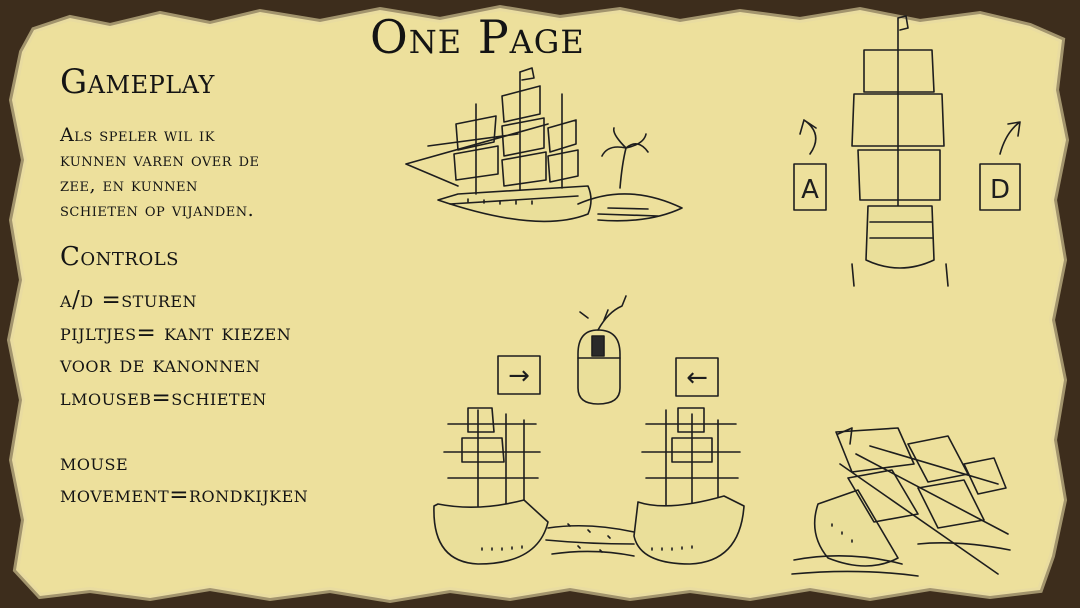  Describe the element at coordinates (697, 378) in the screenshot. I see `arrow-left-icon: ←` at that location.